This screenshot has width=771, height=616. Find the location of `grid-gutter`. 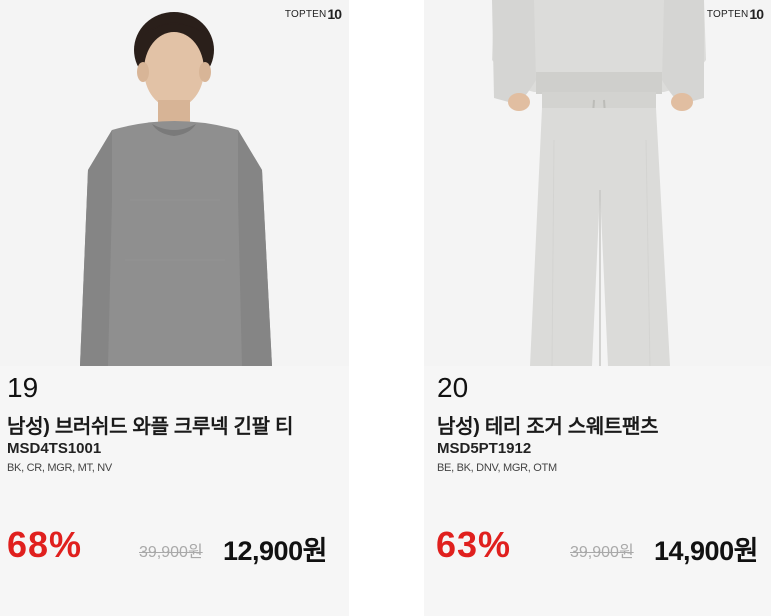

grid-gutter is located at coordinates (386, 308).